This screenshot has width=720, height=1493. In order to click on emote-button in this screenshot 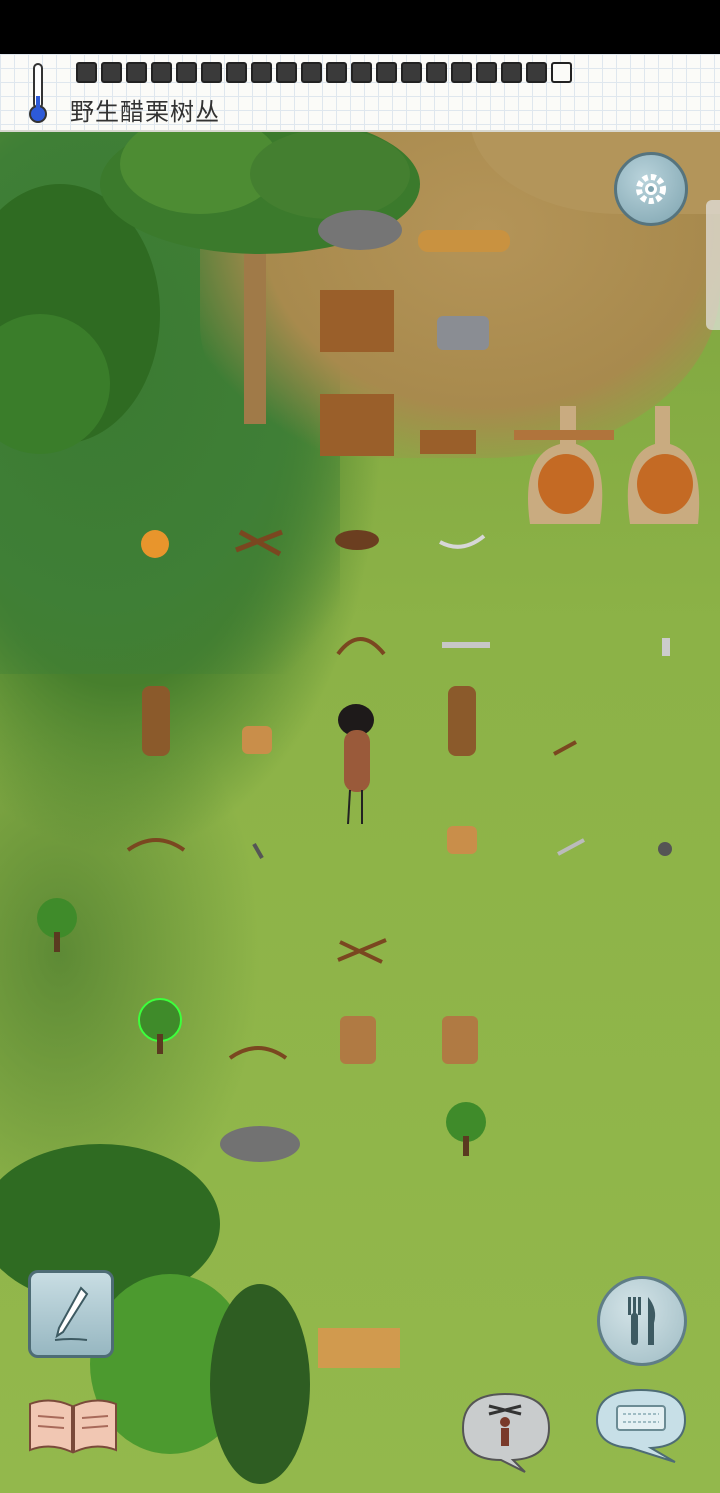, I will do `click(505, 1431)`.